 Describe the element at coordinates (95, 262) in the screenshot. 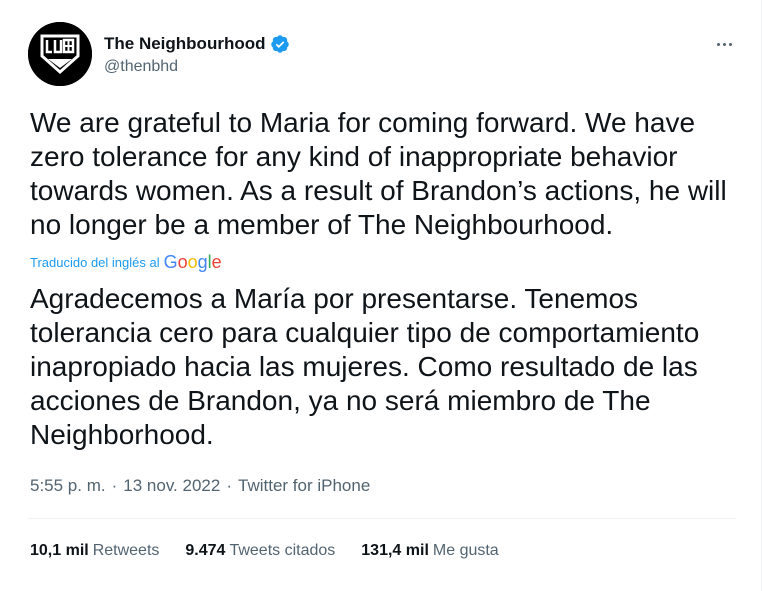

I see `translated-from-label: Traducido del inglés al` at that location.